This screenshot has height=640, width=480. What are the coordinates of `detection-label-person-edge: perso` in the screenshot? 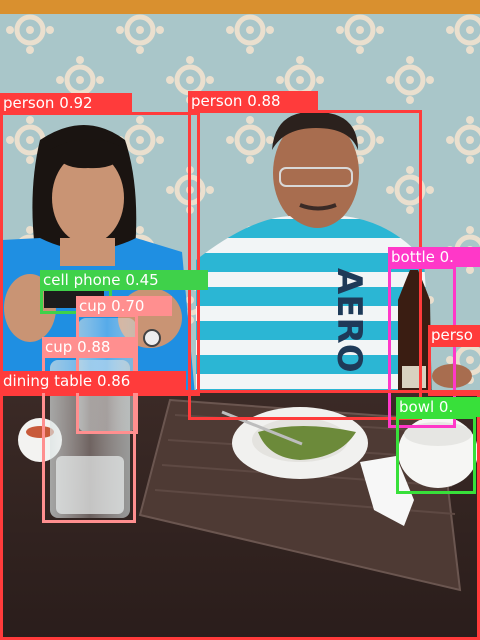 It's located at (454, 335).